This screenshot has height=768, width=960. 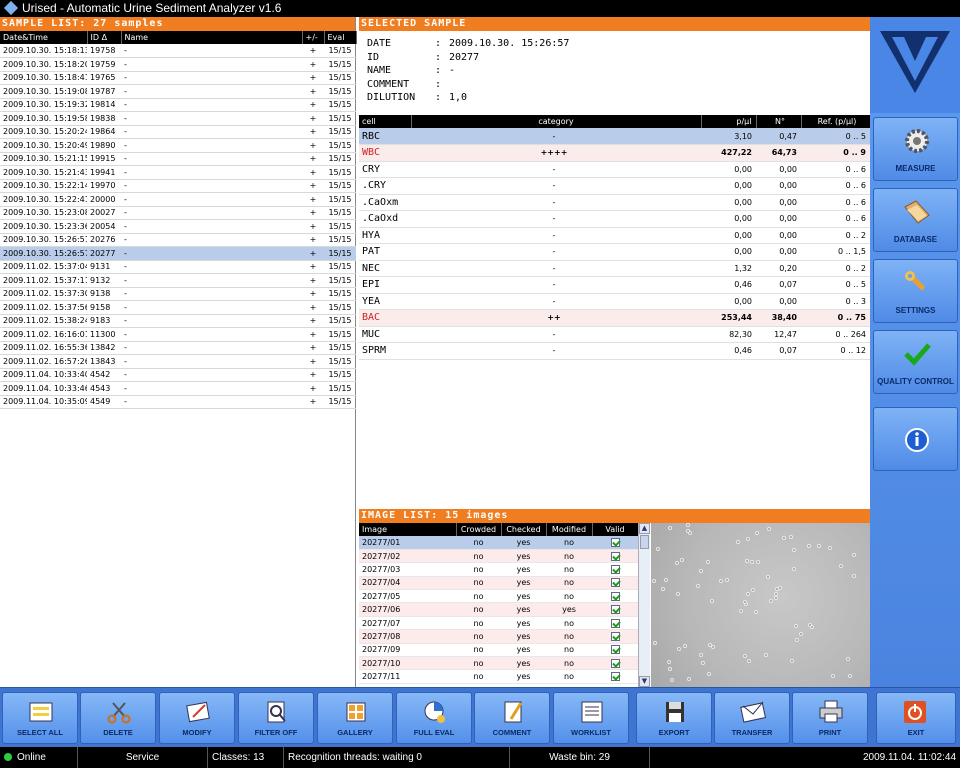 I want to click on cell-row: MUC -82,30 12,47 0 .. 264, so click(x=614, y=334).